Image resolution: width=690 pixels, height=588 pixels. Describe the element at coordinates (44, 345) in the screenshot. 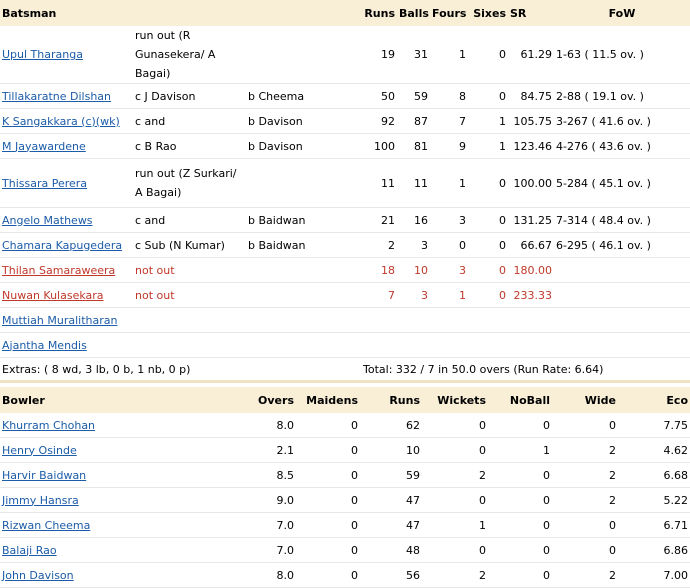

I see `batsman-link: Ajantha Mendis` at that location.